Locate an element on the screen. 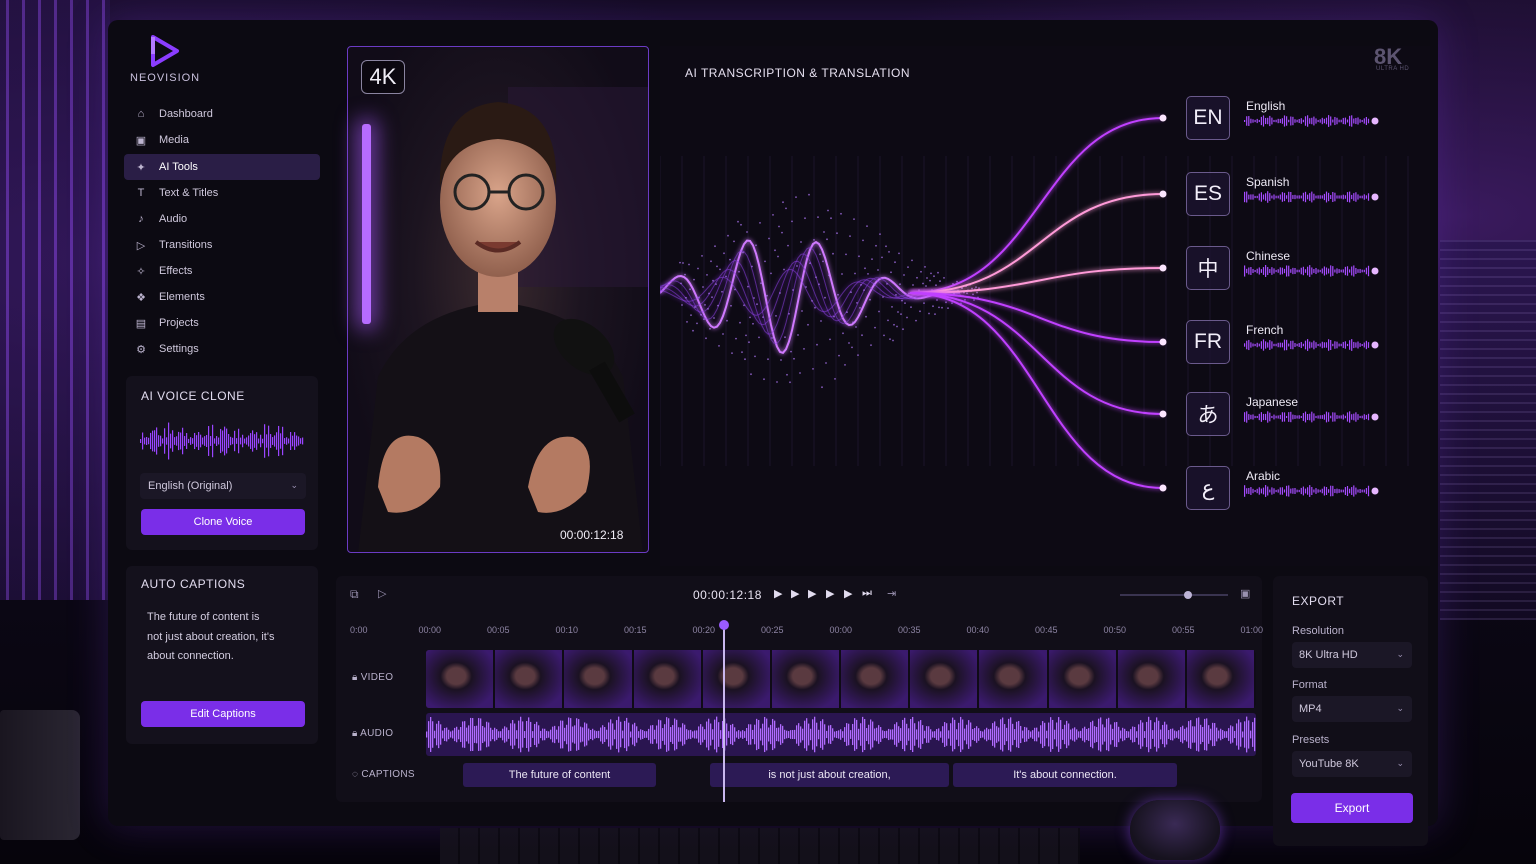 The height and width of the screenshot is (864, 1536). voice-language-select: English (Original) ⌄ is located at coordinates (223, 486).